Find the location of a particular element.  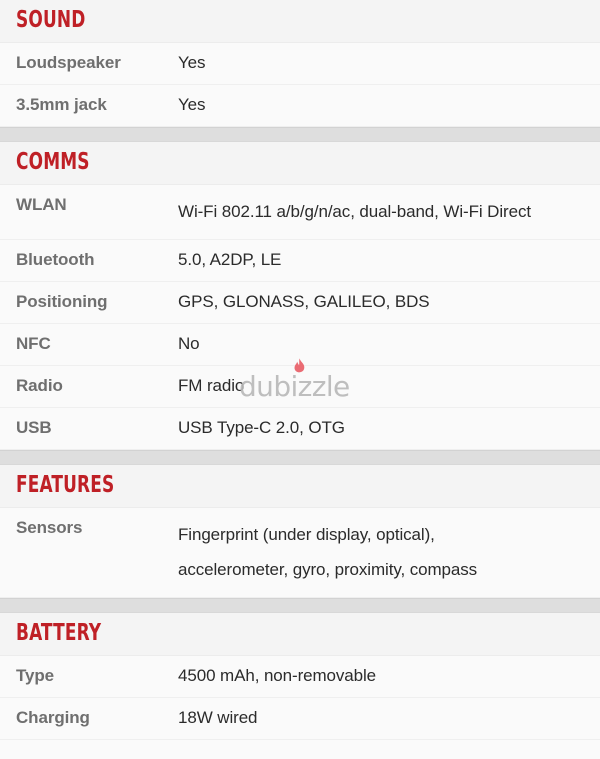

spec-value: 4500 mAh, non-removable is located at coordinates (277, 675).